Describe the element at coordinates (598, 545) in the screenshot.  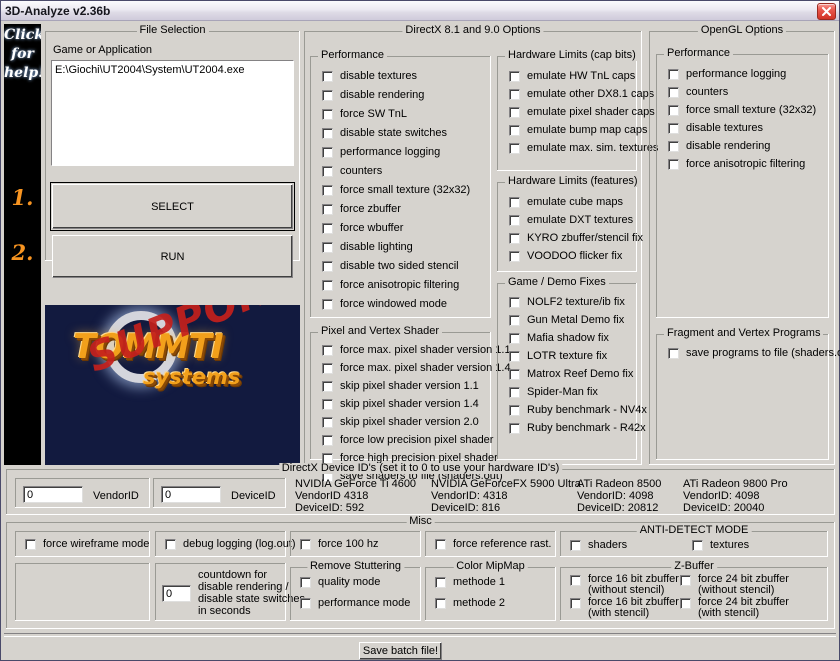
I see `checkbox-anti-detect-shaders: shaders` at that location.